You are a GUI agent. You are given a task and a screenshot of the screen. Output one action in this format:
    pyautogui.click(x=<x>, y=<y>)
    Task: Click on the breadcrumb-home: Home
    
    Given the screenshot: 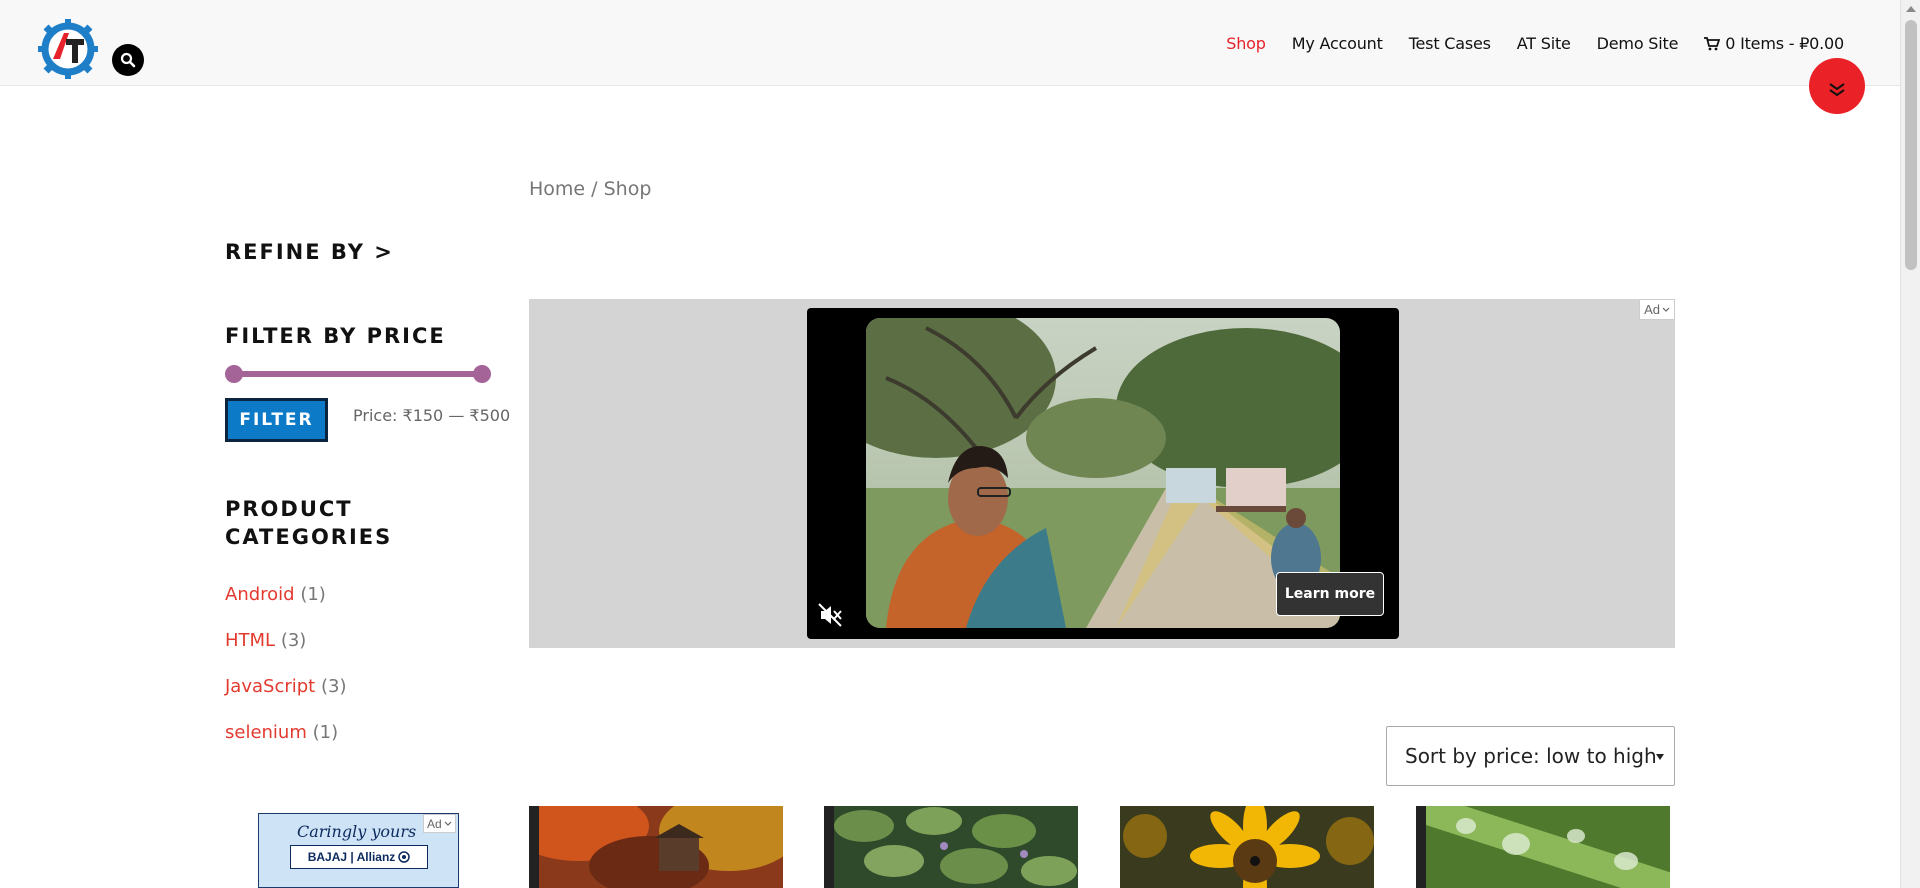 What is the action you would take?
    pyautogui.click(x=557, y=189)
    